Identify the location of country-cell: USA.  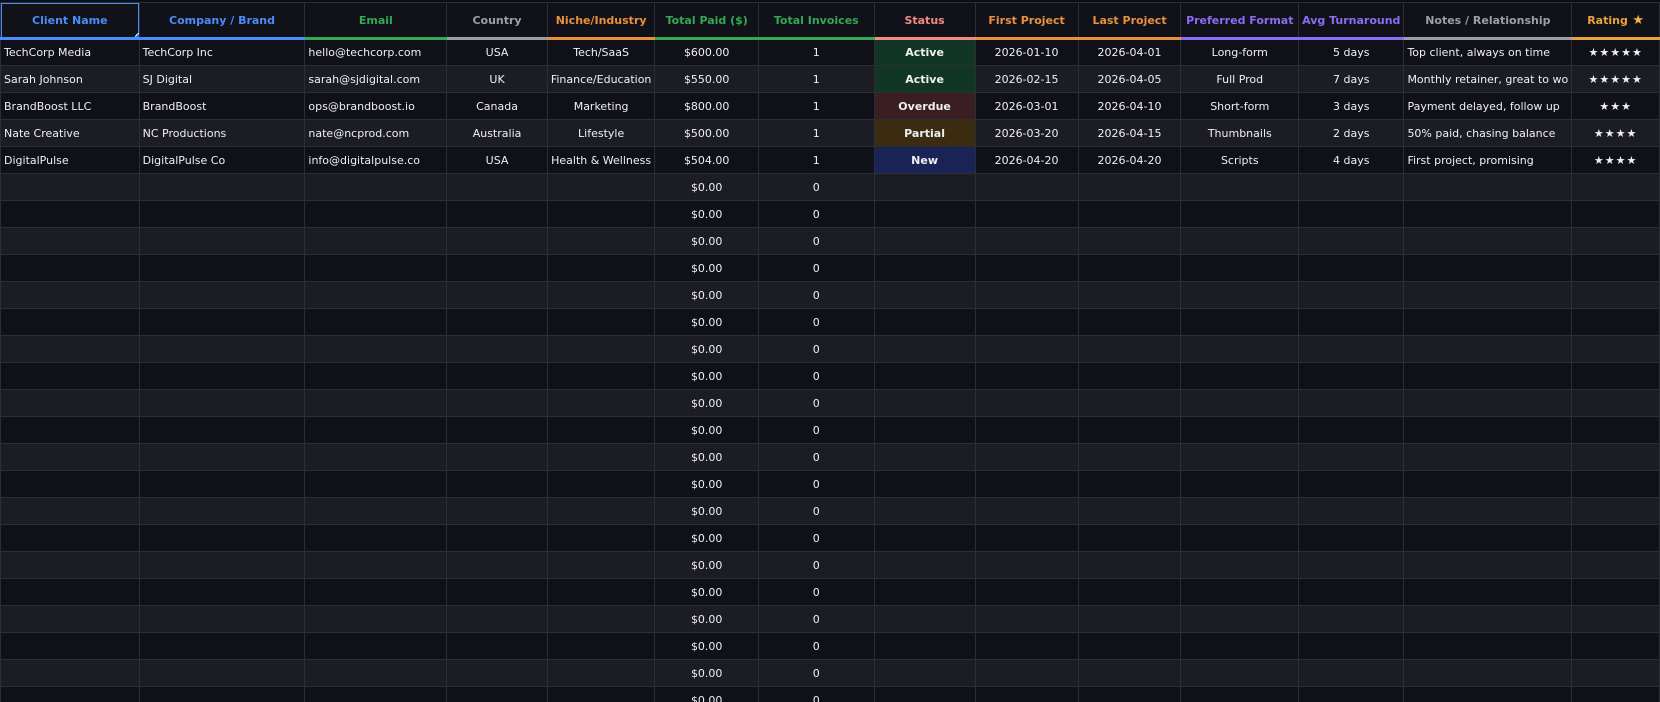
(497, 160).